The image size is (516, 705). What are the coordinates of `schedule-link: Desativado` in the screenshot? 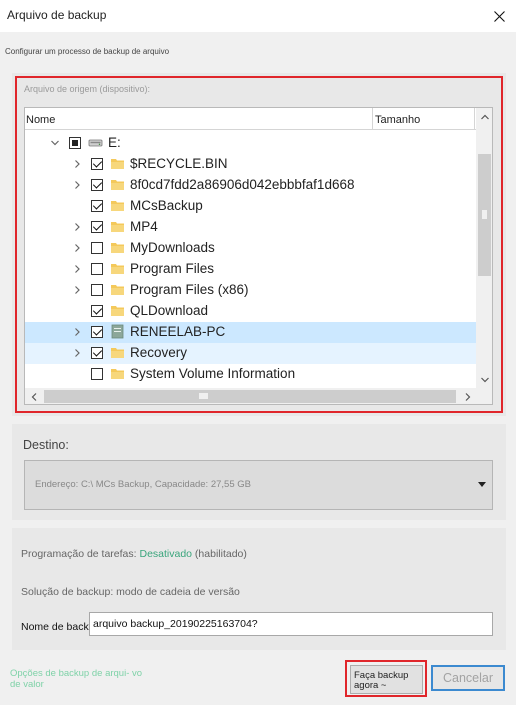 It's located at (165, 554).